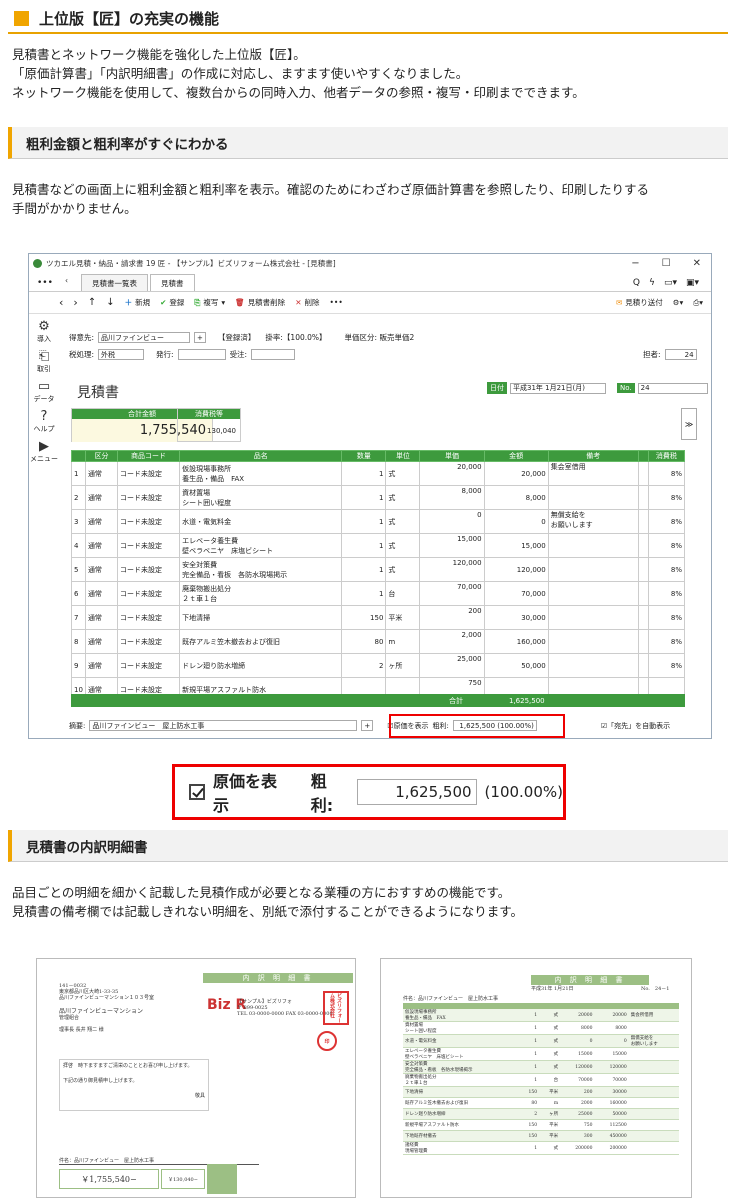 The height and width of the screenshot is (1200, 730). What do you see at coordinates (368, 846) in the screenshot?
I see `section-heading-breakdown: 見積書の内訳明細書` at bounding box center [368, 846].